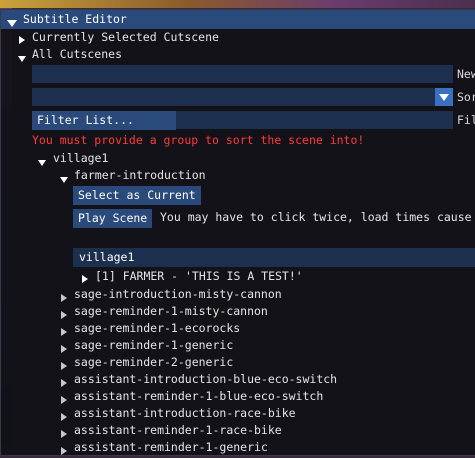 The image size is (475, 458). What do you see at coordinates (206, 379) in the screenshot?
I see `scene-name: assistant-introduction-blue-eco-switch` at bounding box center [206, 379].